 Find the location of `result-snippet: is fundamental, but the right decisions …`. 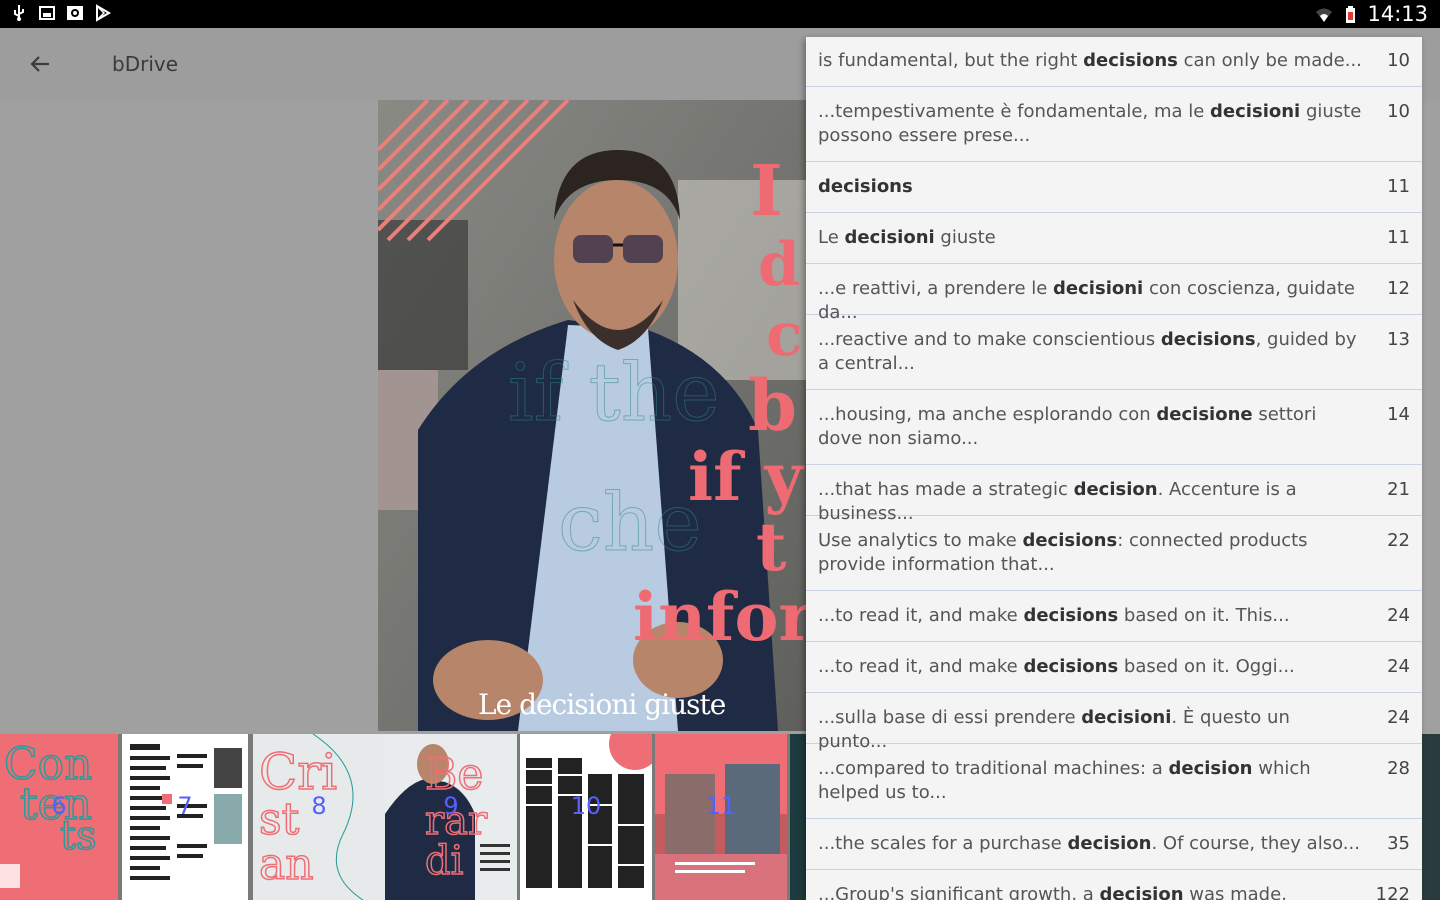

result-snippet: is fundamental, but the right decisions … is located at coordinates (1090, 61).